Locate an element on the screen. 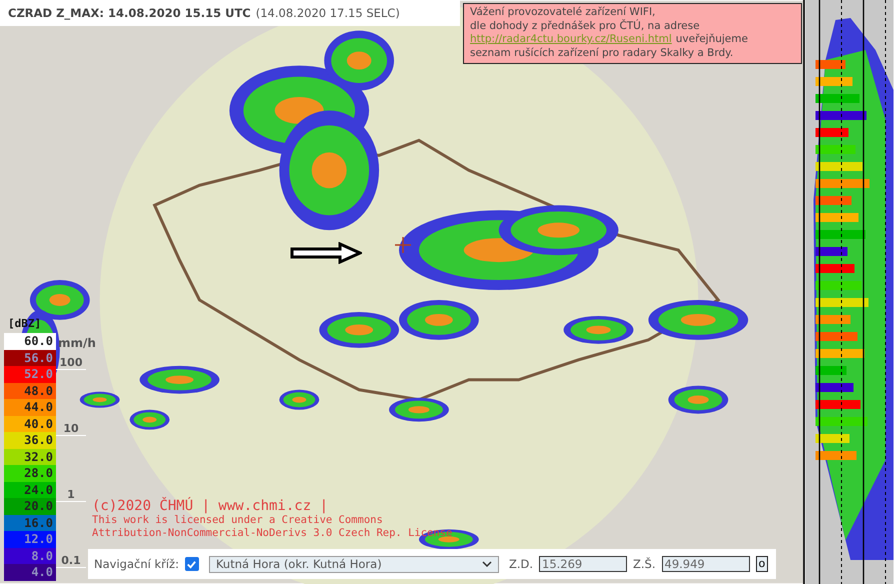  scale-tick: 1 is located at coordinates (71, 495).